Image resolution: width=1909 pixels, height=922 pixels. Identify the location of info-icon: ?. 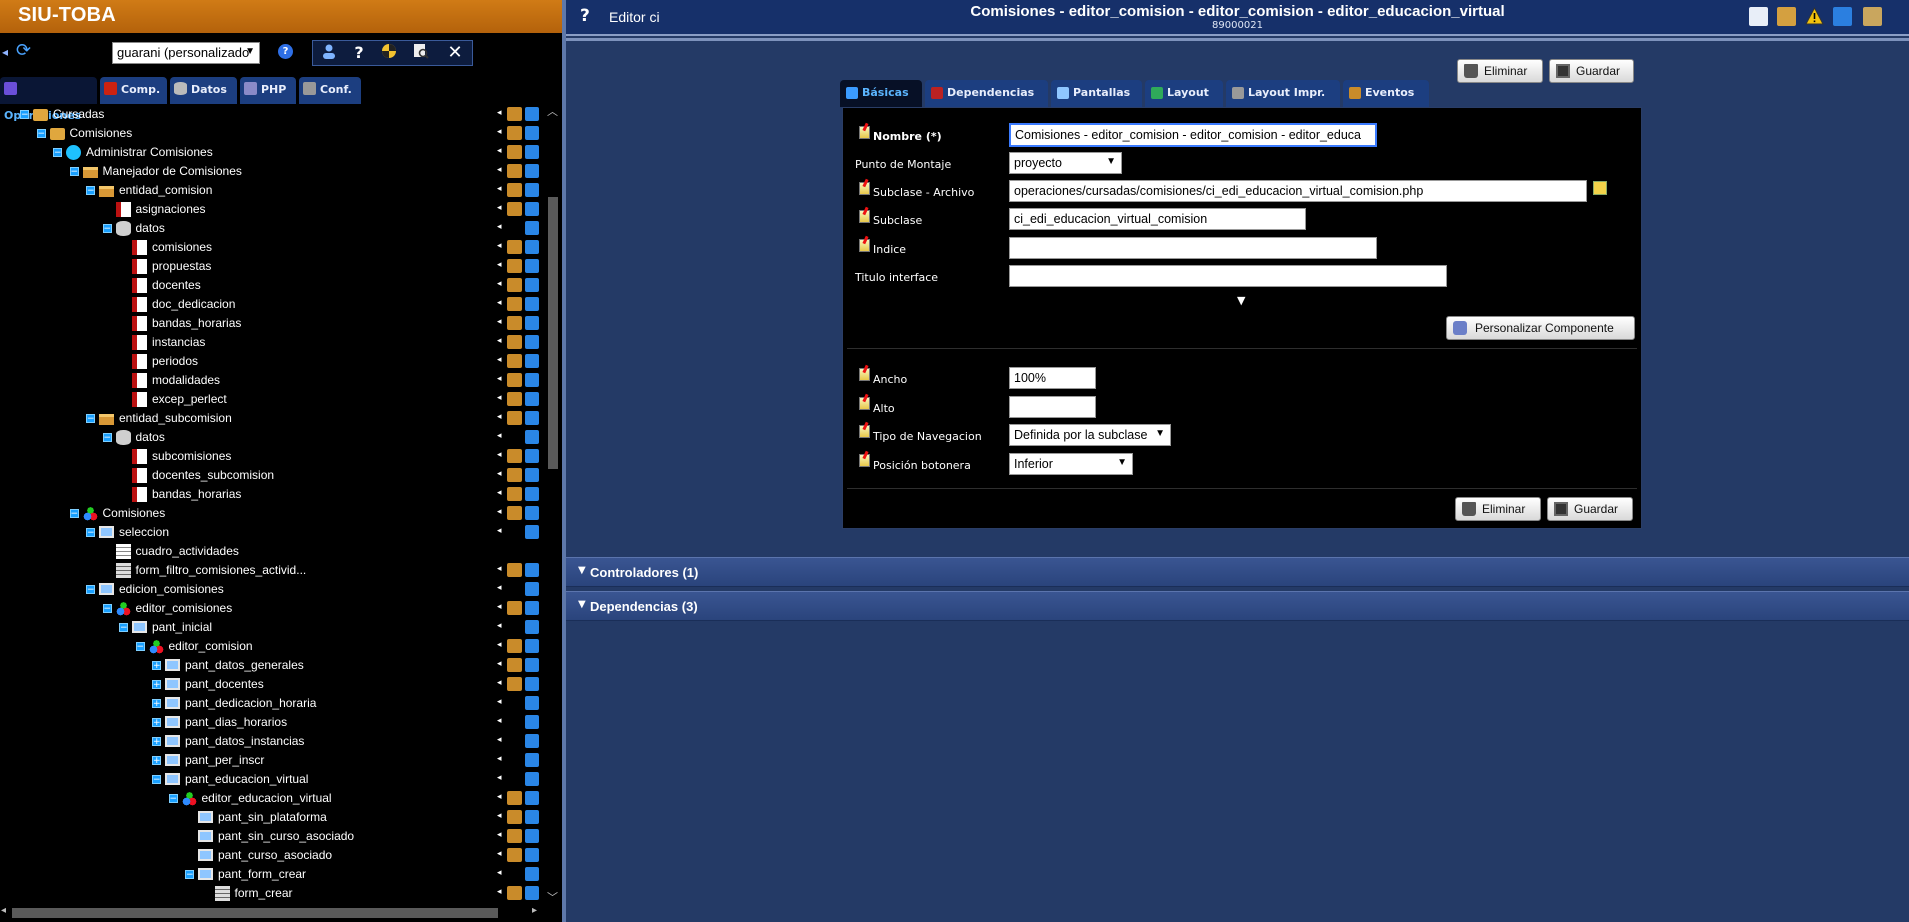
(285, 51).